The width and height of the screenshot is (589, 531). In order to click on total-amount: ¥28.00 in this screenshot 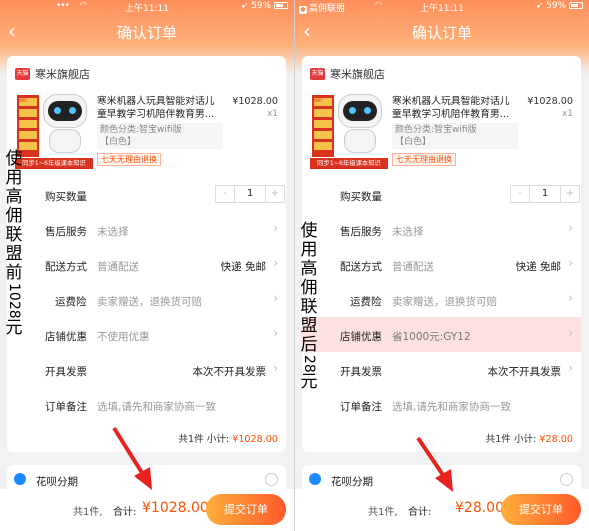, I will do `click(479, 508)`.